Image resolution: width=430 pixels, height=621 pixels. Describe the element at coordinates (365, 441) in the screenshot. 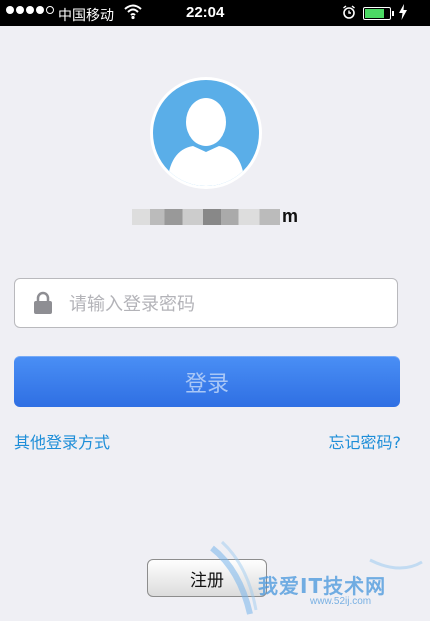

I see `forgot-password-link: 忘记密码?` at that location.